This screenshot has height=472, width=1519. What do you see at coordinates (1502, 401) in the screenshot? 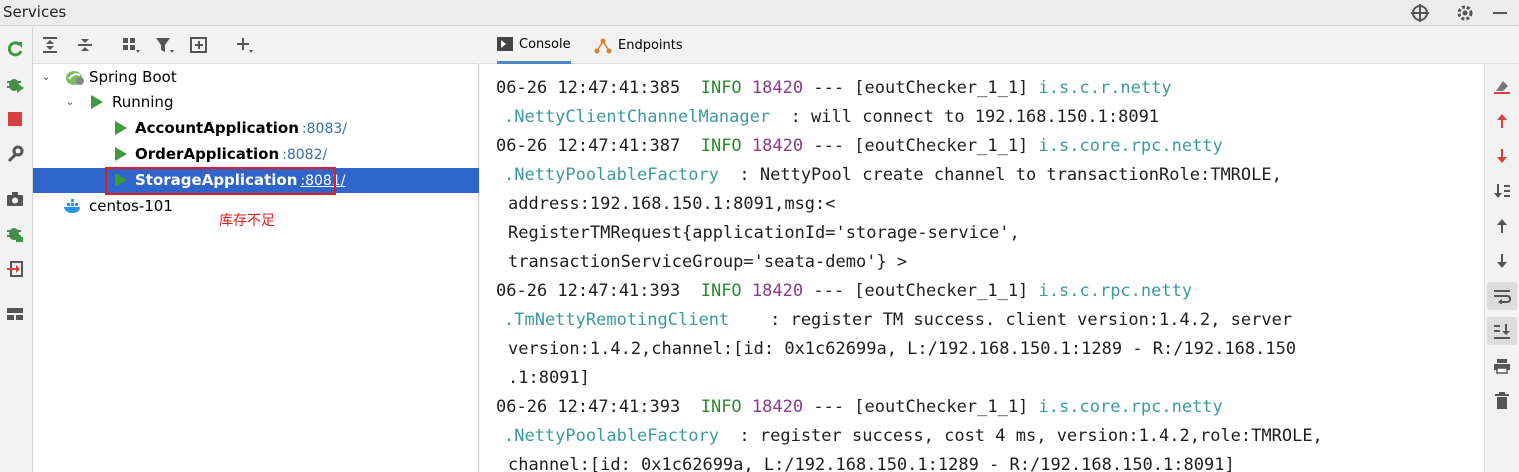
I see `trash-icon` at bounding box center [1502, 401].